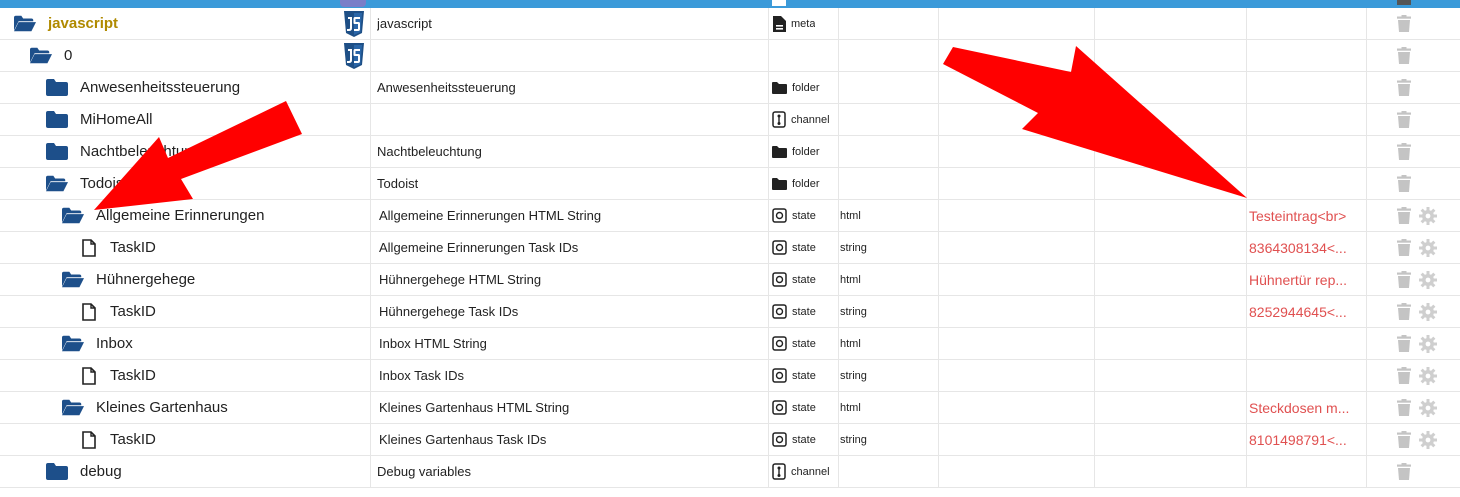  Describe the element at coordinates (730, 376) in the screenshot. I see `table-row: TaskID Inbox Task IDs state string` at that location.